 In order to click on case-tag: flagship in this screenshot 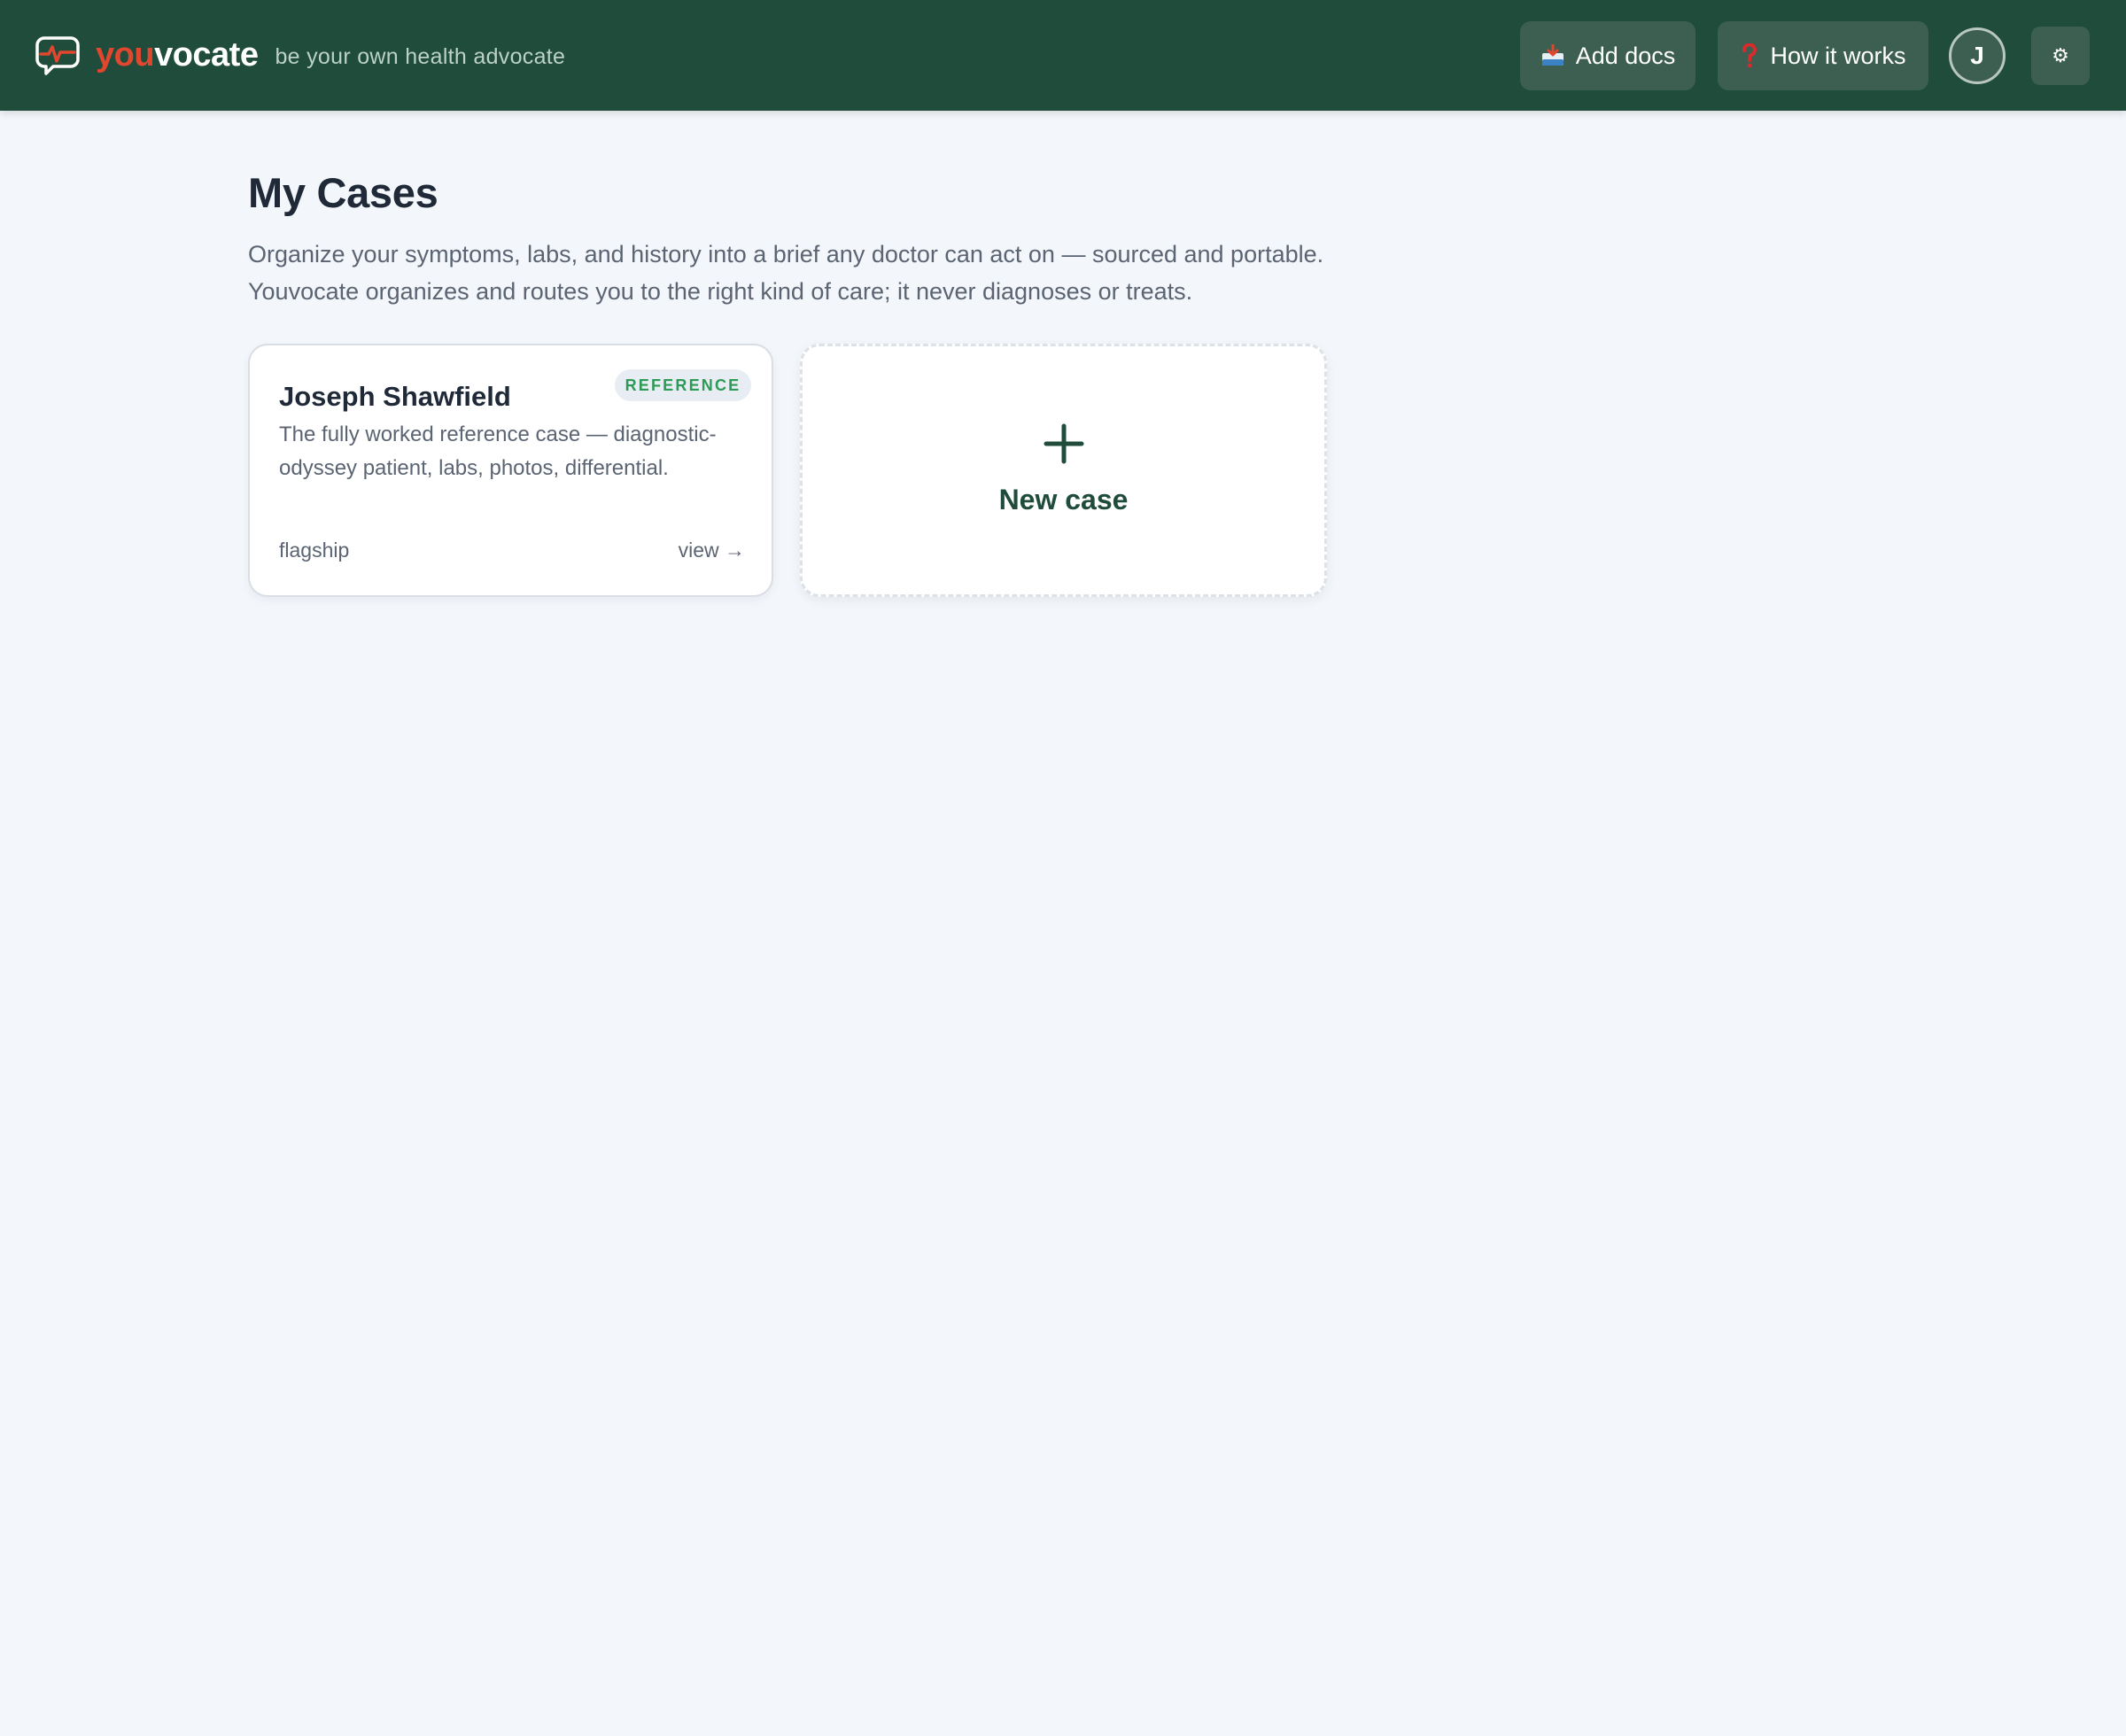, I will do `click(314, 550)`.